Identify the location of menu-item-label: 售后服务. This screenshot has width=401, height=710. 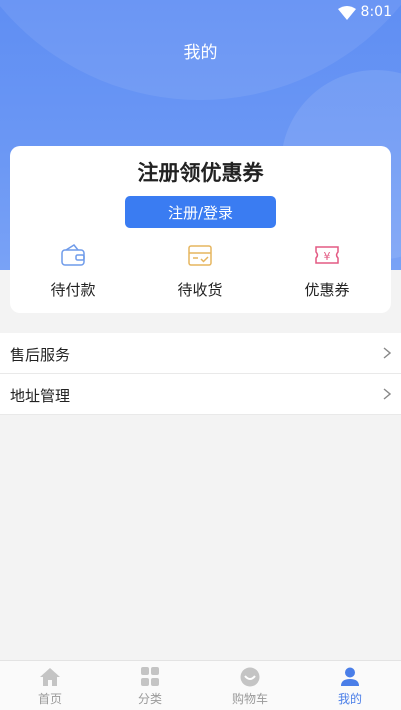
(40, 355).